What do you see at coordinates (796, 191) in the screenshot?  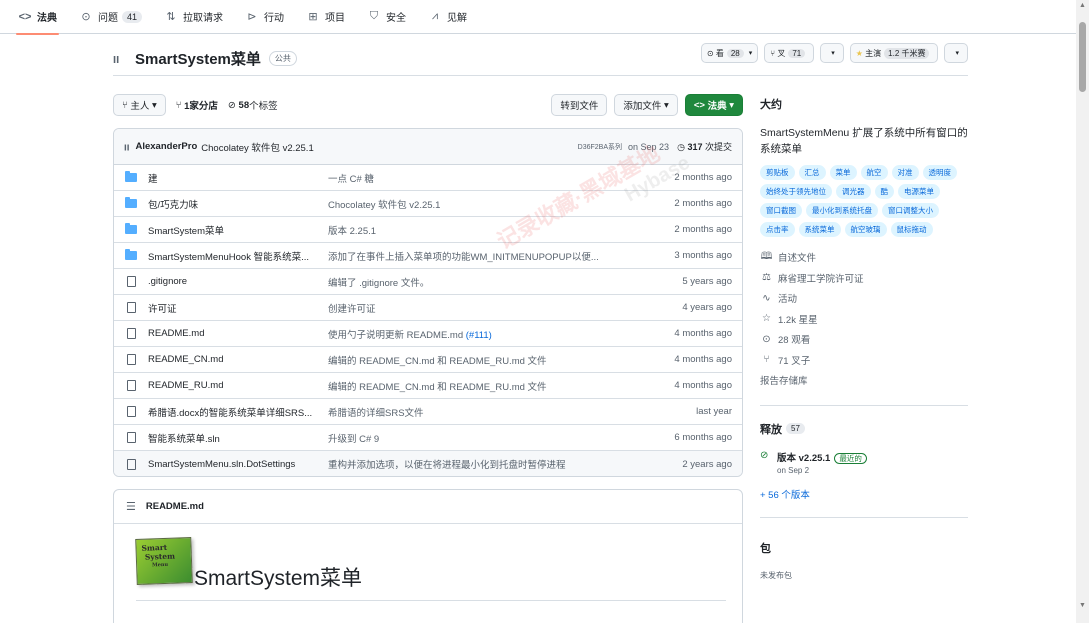 I see `topic-tag: 始终处于领先地位` at bounding box center [796, 191].